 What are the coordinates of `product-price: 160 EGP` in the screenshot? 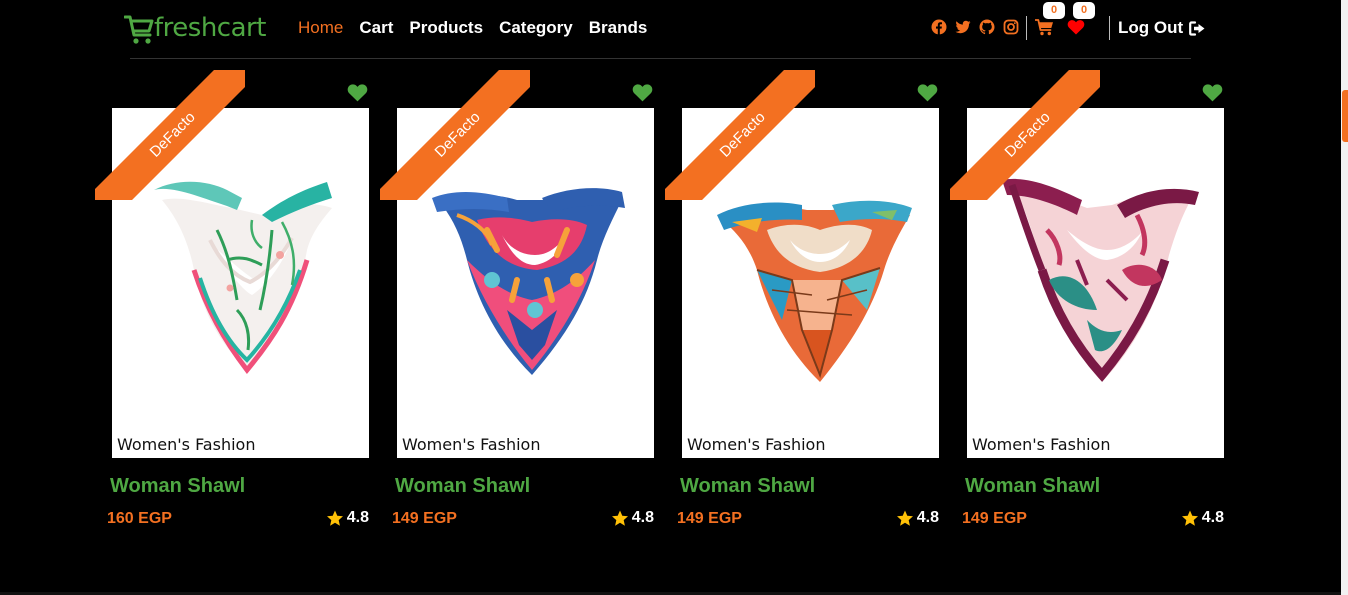 It's located at (139, 518).